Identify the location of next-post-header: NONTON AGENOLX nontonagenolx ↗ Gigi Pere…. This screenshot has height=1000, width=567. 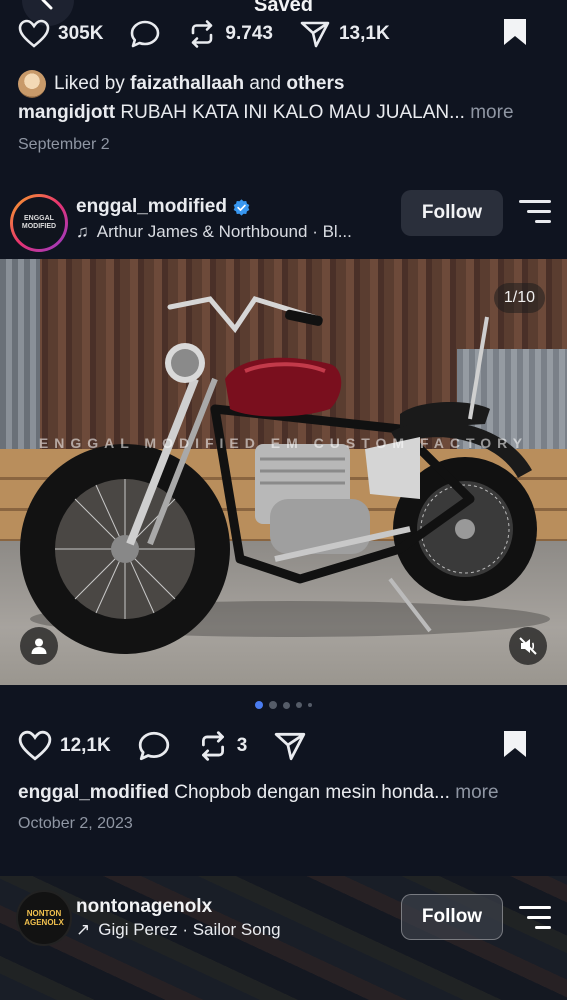
(283, 938).